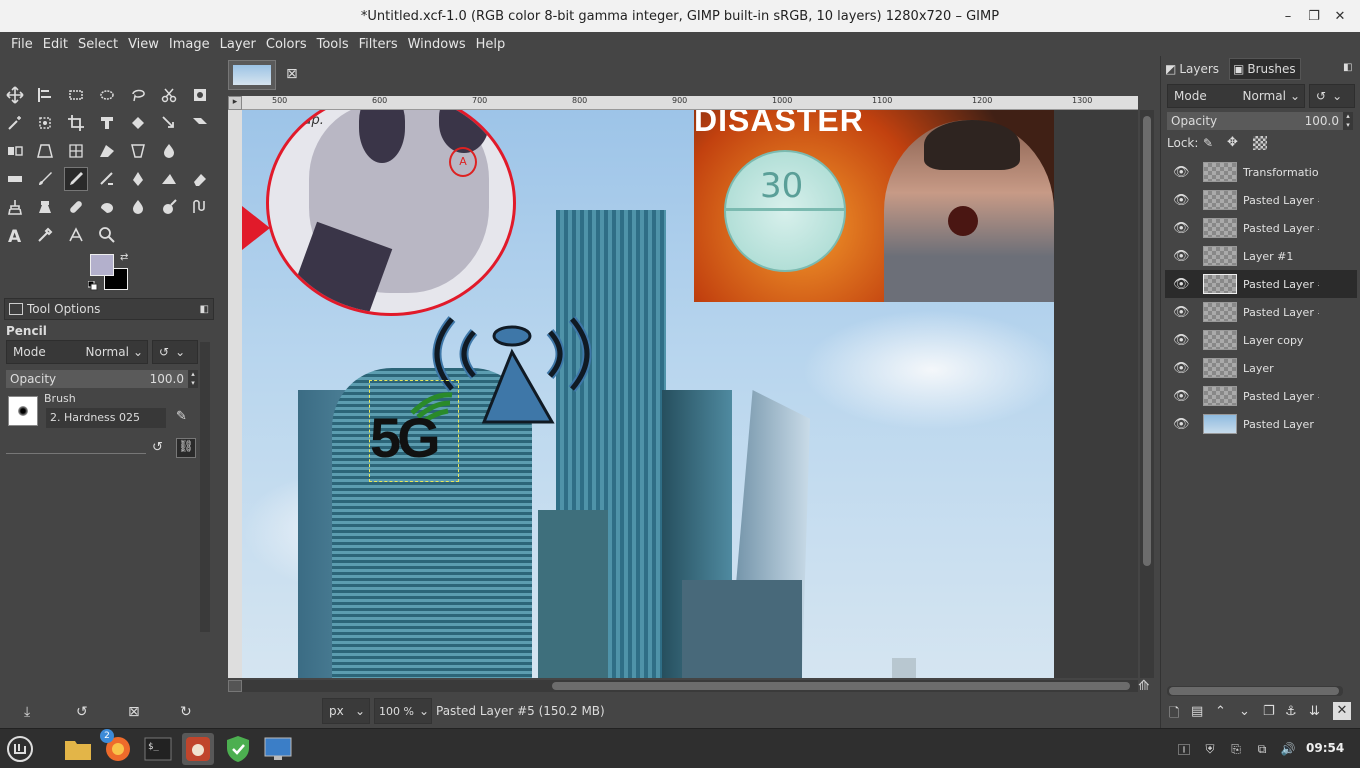 The width and height of the screenshot is (1360, 768). Describe the element at coordinates (1342, 711) in the screenshot. I see `delete-layer-icon: ✕` at that location.